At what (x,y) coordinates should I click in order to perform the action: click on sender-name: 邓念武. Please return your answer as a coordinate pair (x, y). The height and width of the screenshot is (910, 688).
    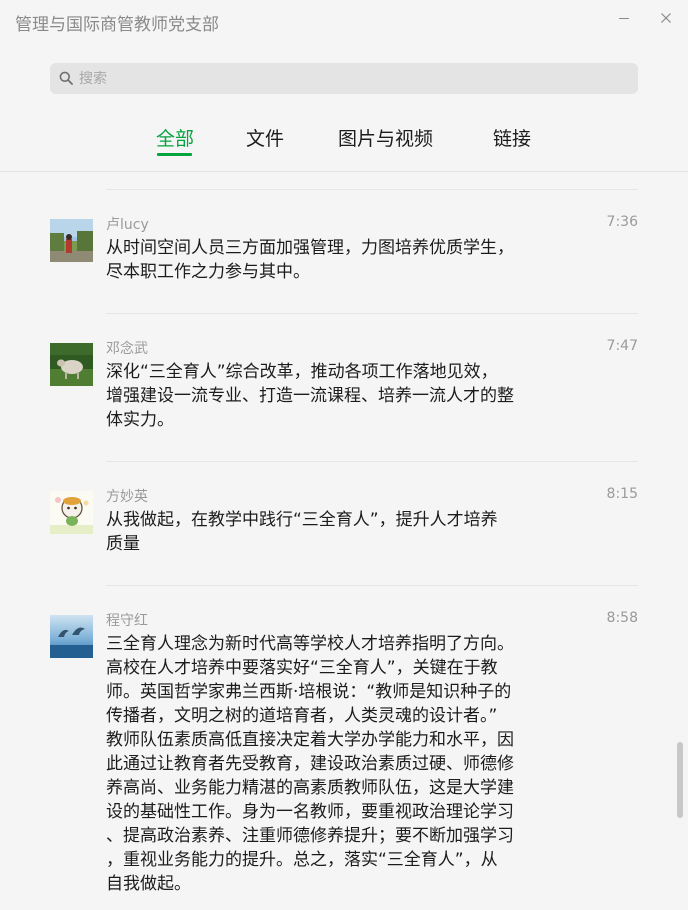
    Looking at the image, I should click on (127, 349).